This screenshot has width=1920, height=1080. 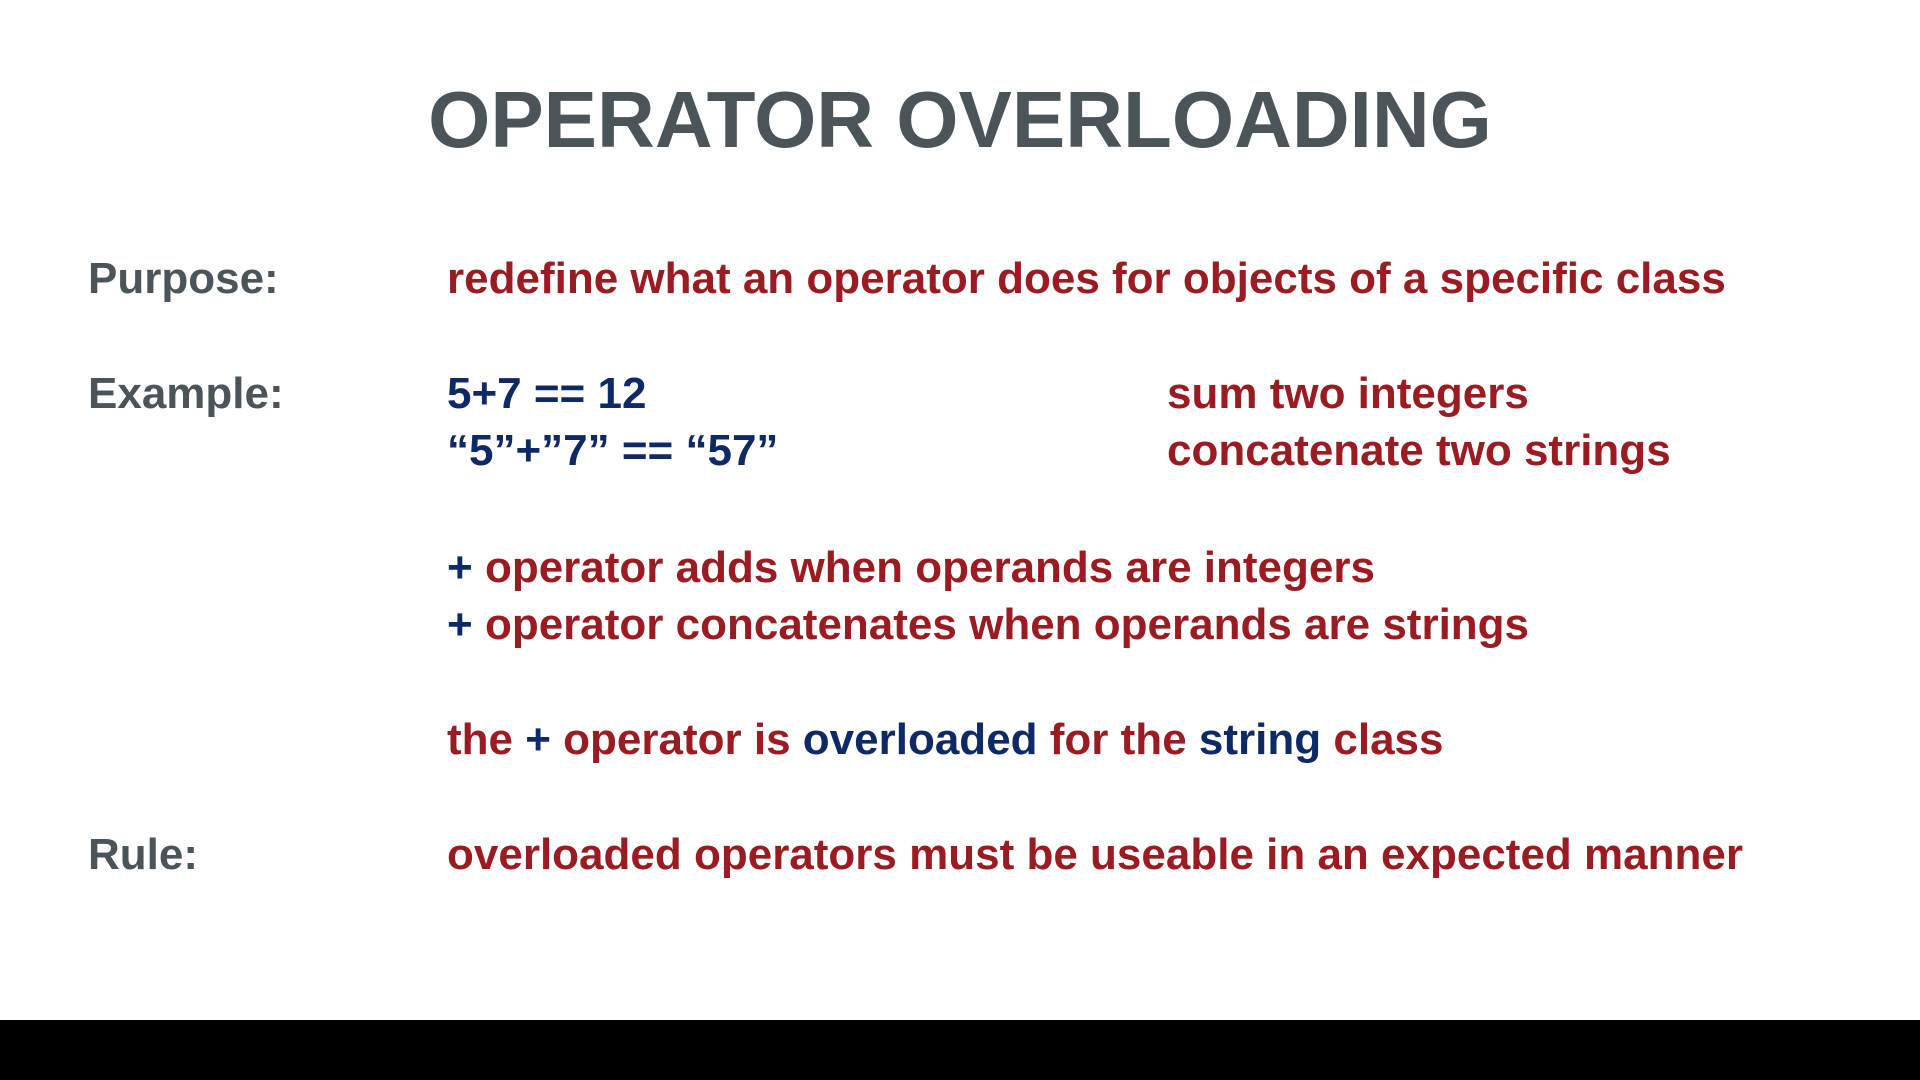 What do you see at coordinates (1118, 739) in the screenshot?
I see `conclusion-part3: for the` at bounding box center [1118, 739].